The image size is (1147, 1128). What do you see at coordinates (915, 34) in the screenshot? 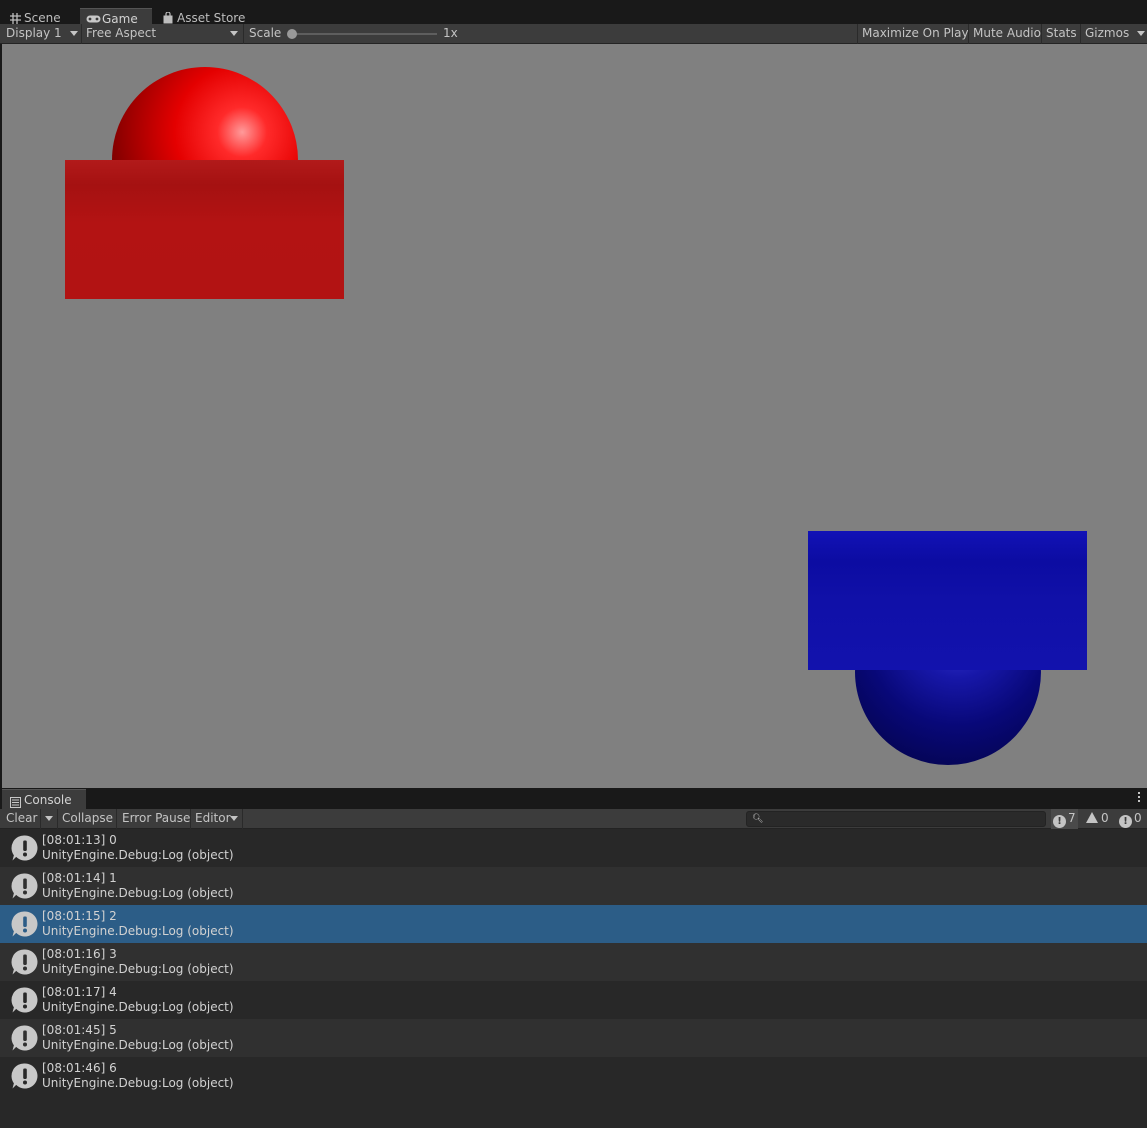
I see `maximize-on-play-toggle: Maximize On Play` at bounding box center [915, 34].